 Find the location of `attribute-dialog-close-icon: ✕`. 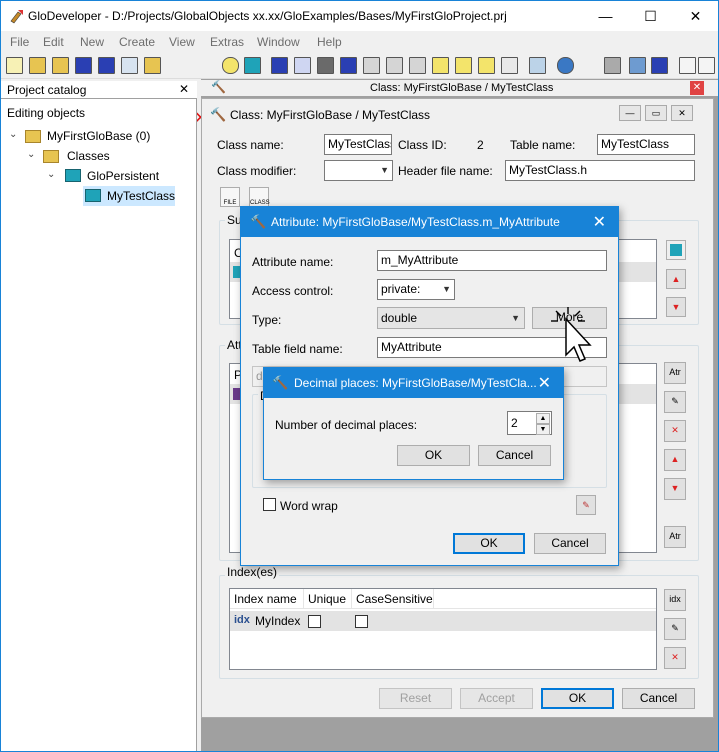

attribute-dialog-close-icon: ✕ is located at coordinates (599, 222).